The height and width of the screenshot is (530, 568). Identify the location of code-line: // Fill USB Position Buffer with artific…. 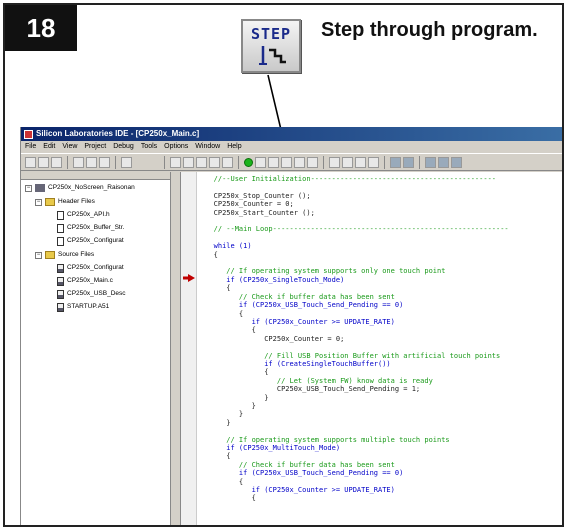
(351, 355).